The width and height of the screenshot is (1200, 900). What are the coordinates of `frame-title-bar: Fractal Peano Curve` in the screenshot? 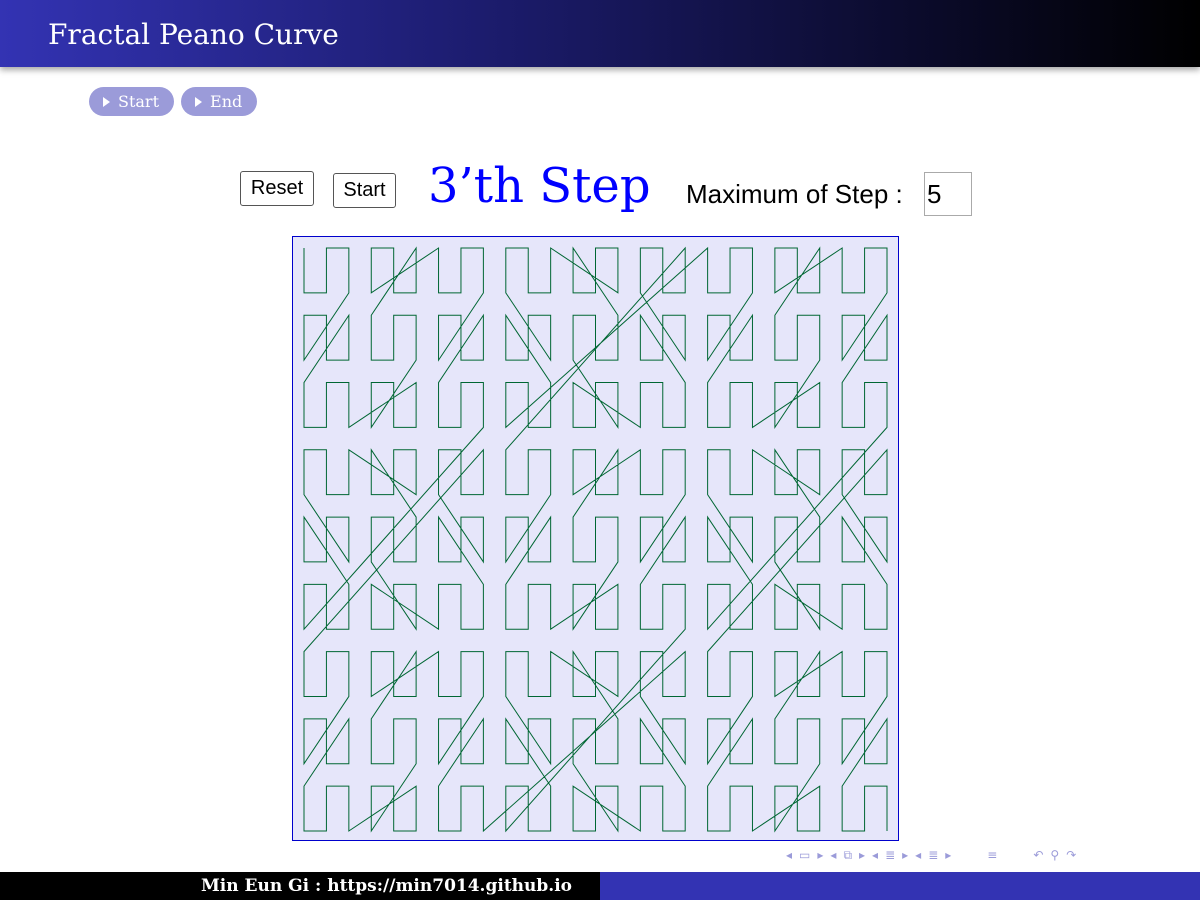 It's located at (600, 33).